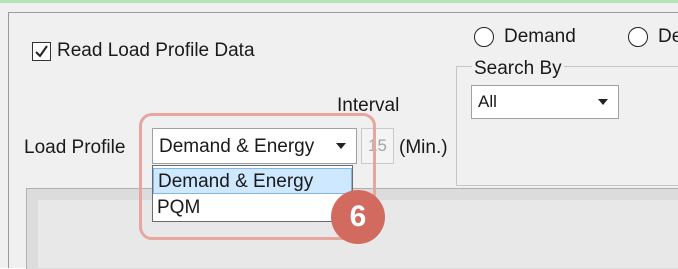 This screenshot has height=269, width=678. What do you see at coordinates (423, 147) in the screenshot?
I see `interval-unit: (Min.)` at bounding box center [423, 147].